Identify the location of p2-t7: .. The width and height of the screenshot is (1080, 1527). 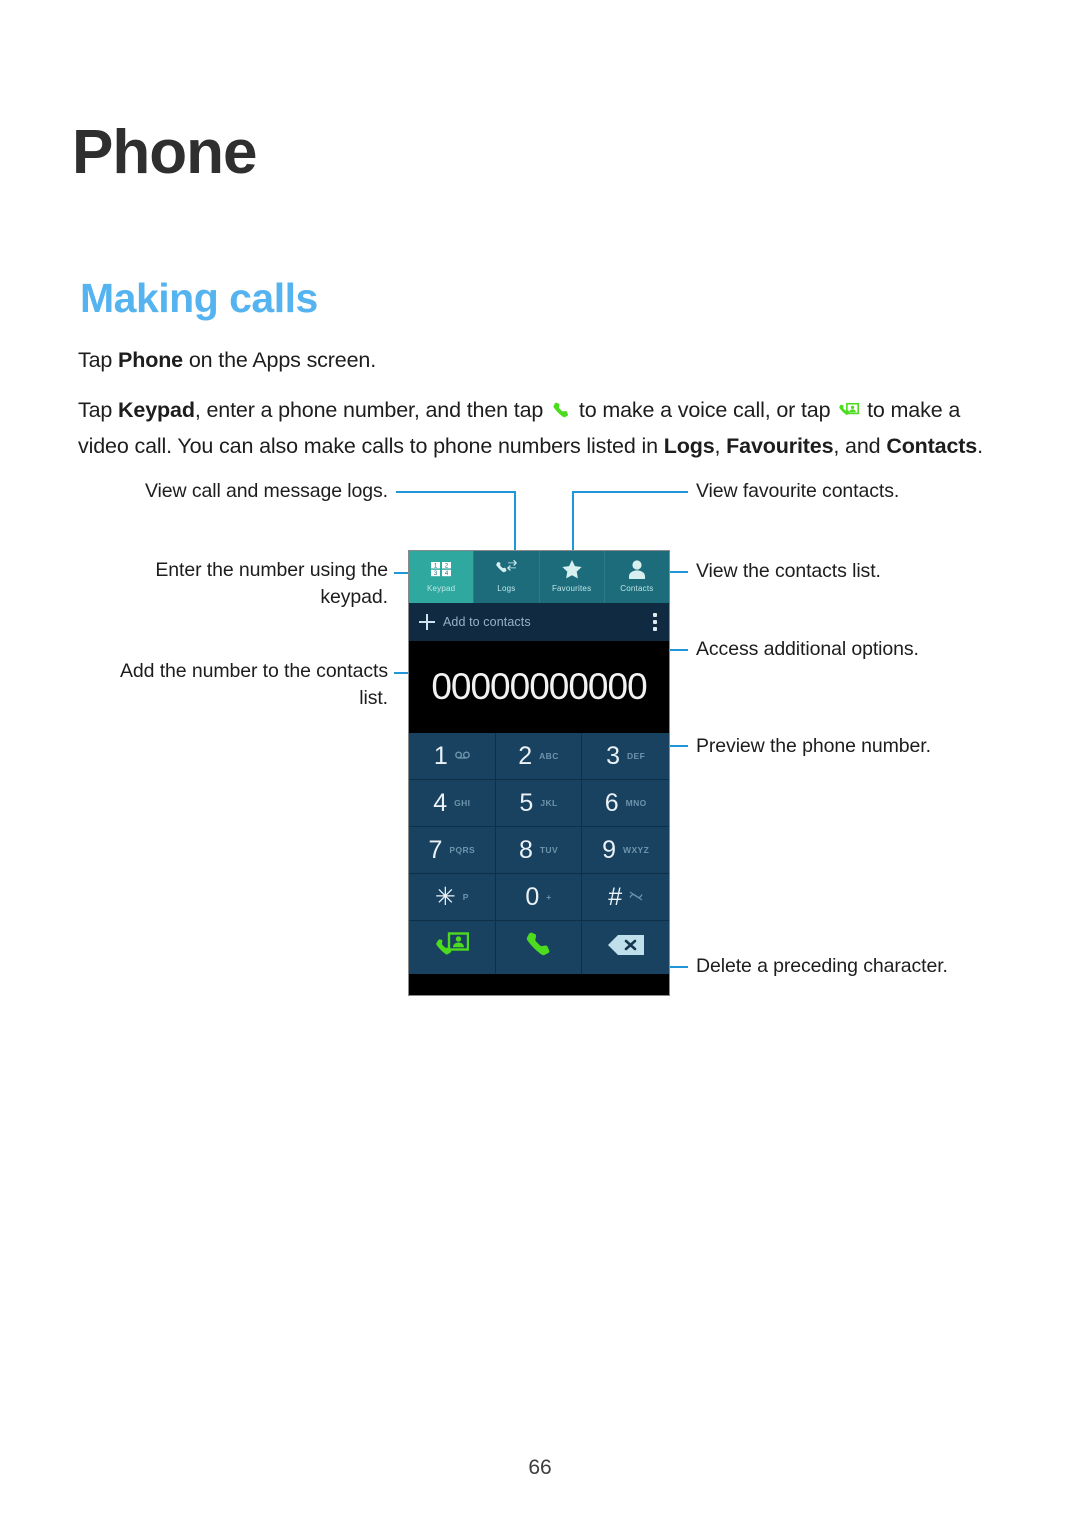
(980, 446).